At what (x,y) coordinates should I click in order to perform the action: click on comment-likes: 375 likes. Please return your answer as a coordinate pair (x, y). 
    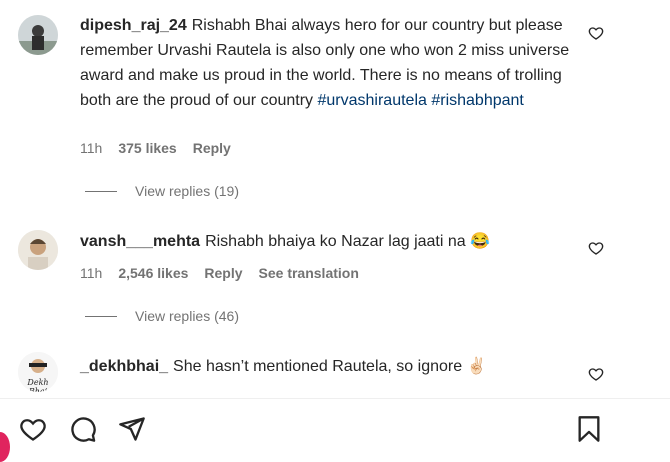
    Looking at the image, I should click on (147, 148).